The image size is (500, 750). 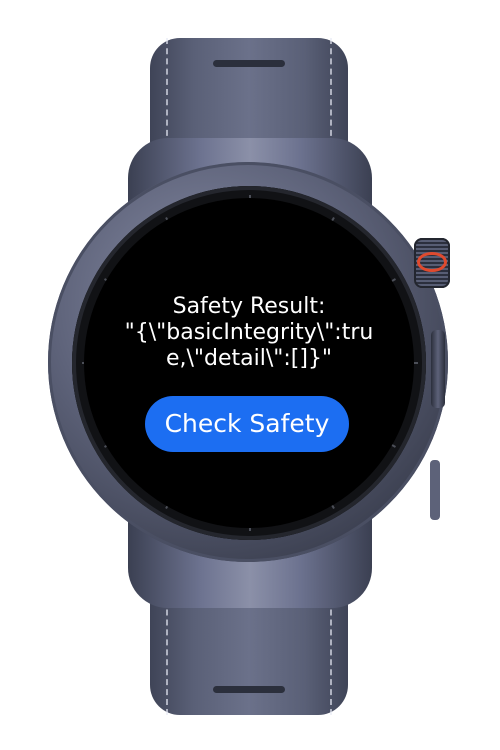 I want to click on check-safety-button: Check Safety, so click(x=247, y=424).